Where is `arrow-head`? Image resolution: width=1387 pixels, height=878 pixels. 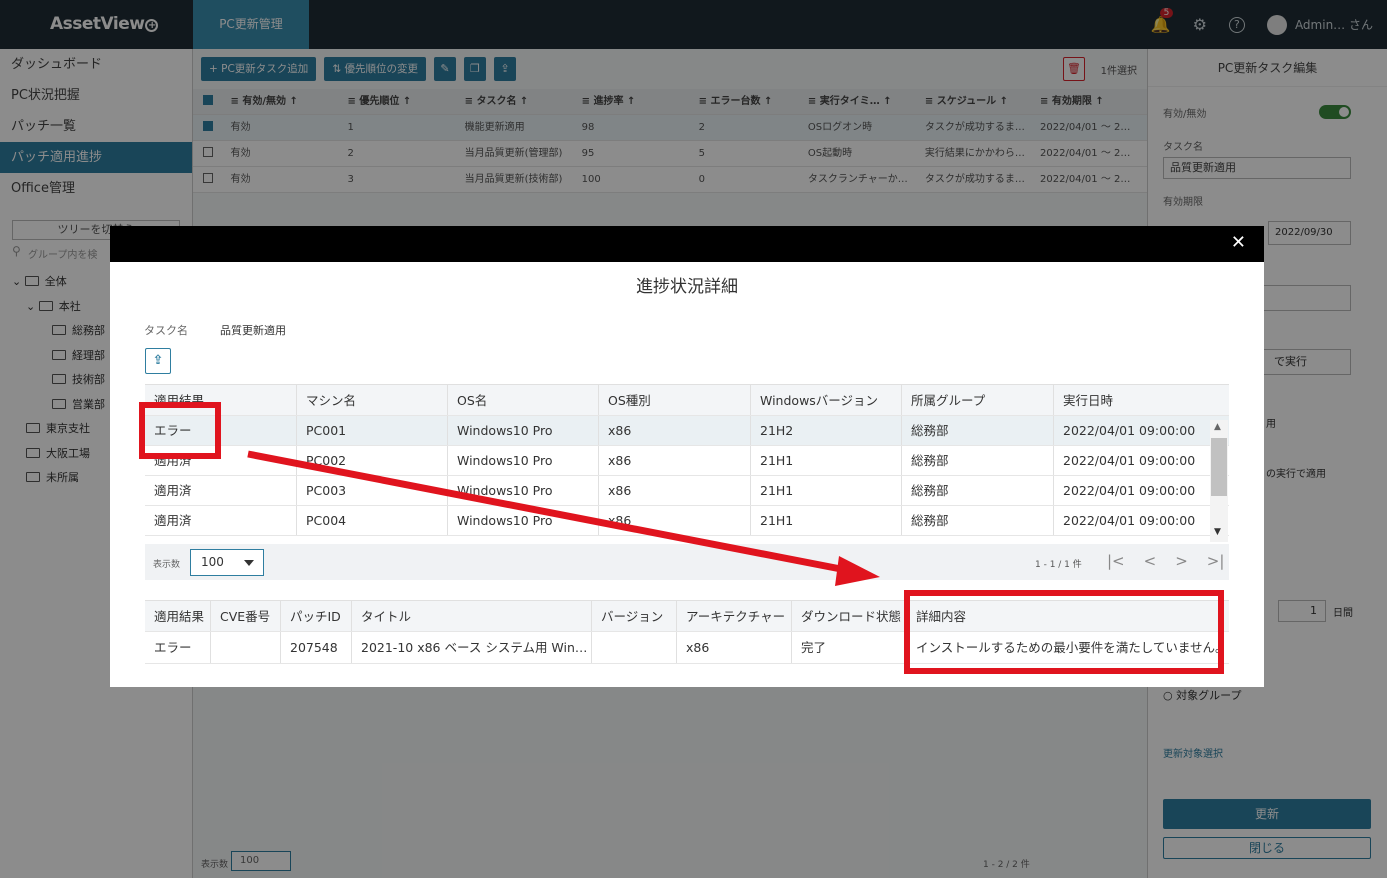
arrow-head is located at coordinates (857, 571).